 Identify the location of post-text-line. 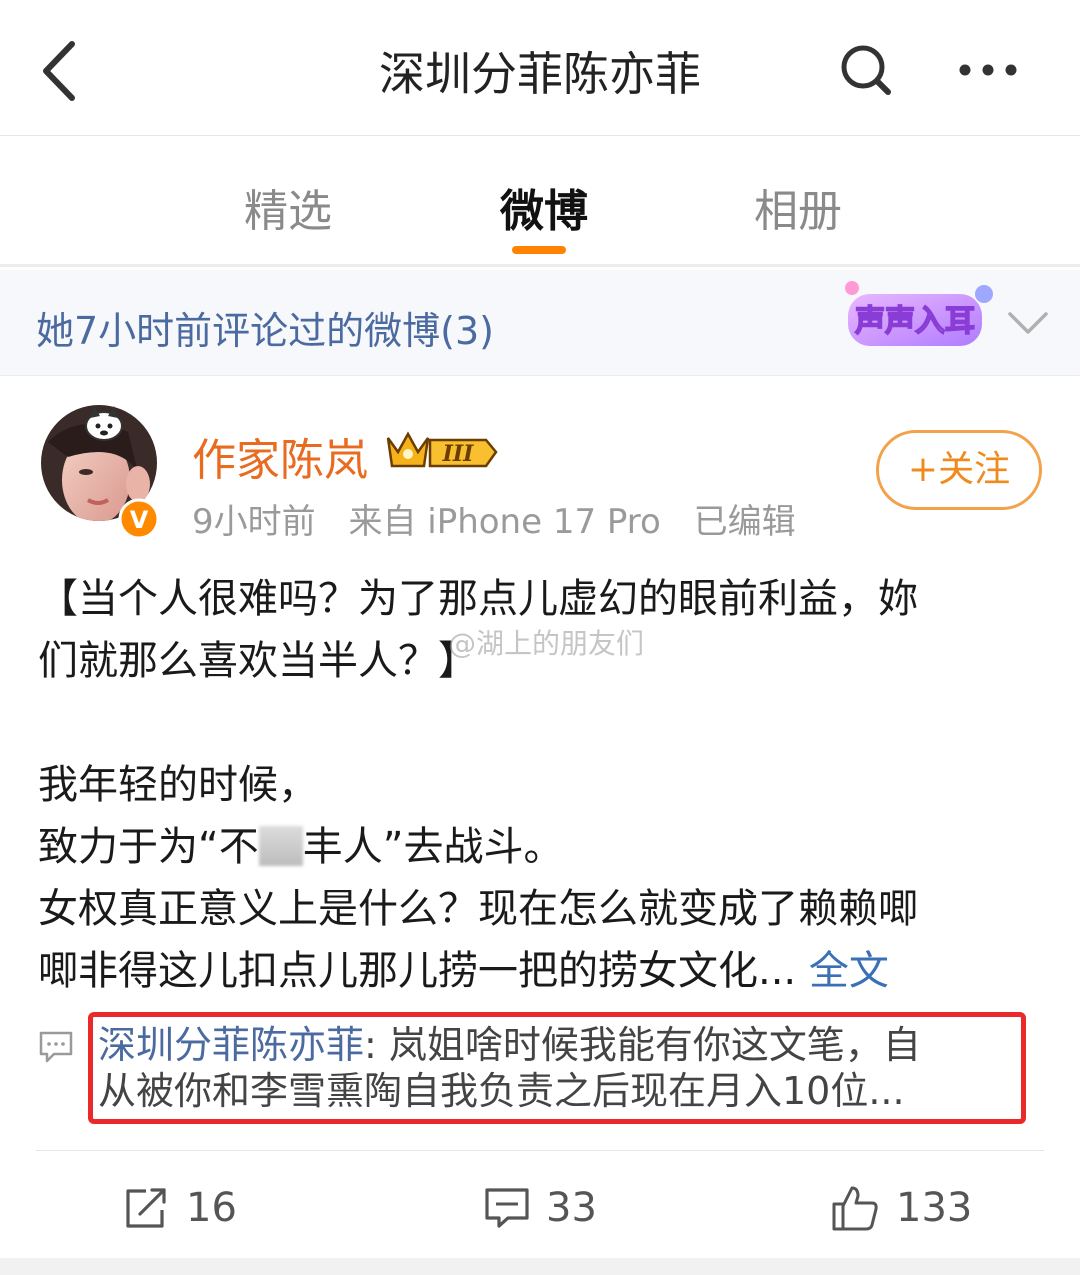
(543, 723).